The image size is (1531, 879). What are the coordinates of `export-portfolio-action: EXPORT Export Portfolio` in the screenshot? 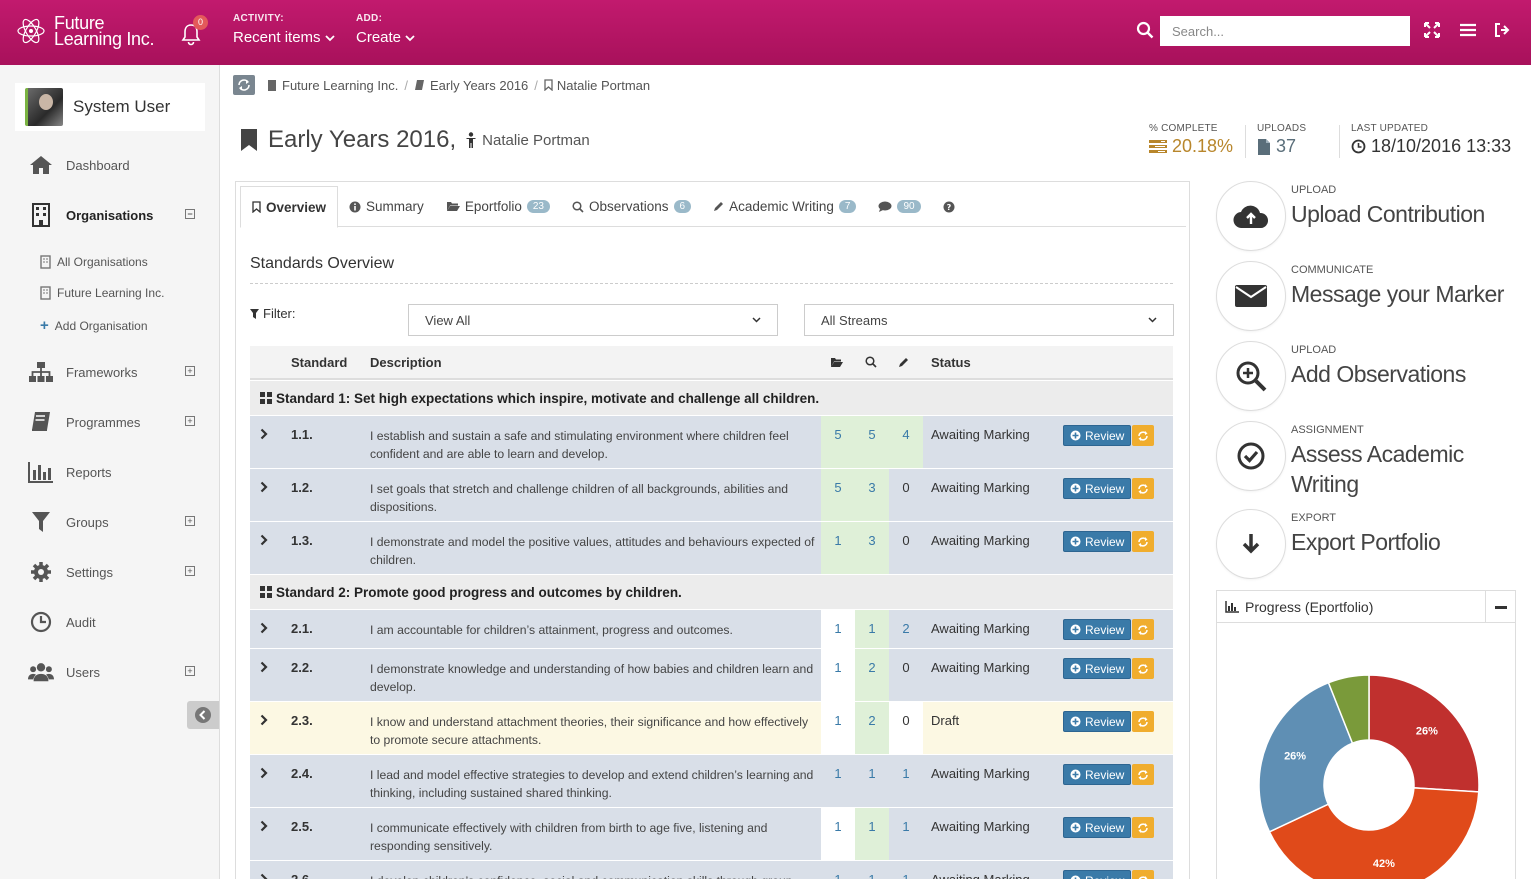 It's located at (1366, 545).